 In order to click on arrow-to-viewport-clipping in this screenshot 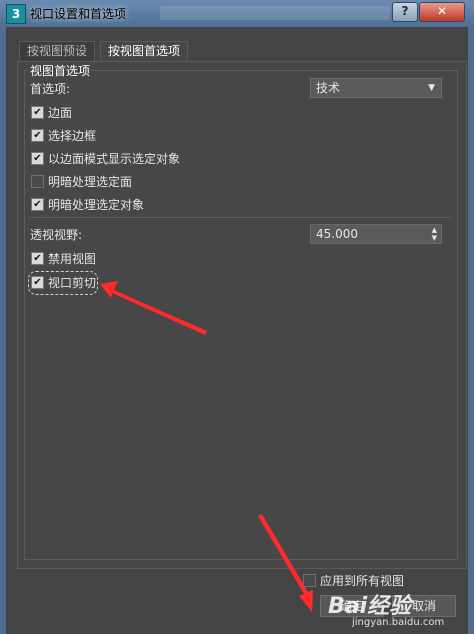, I will do `click(153, 308)`.